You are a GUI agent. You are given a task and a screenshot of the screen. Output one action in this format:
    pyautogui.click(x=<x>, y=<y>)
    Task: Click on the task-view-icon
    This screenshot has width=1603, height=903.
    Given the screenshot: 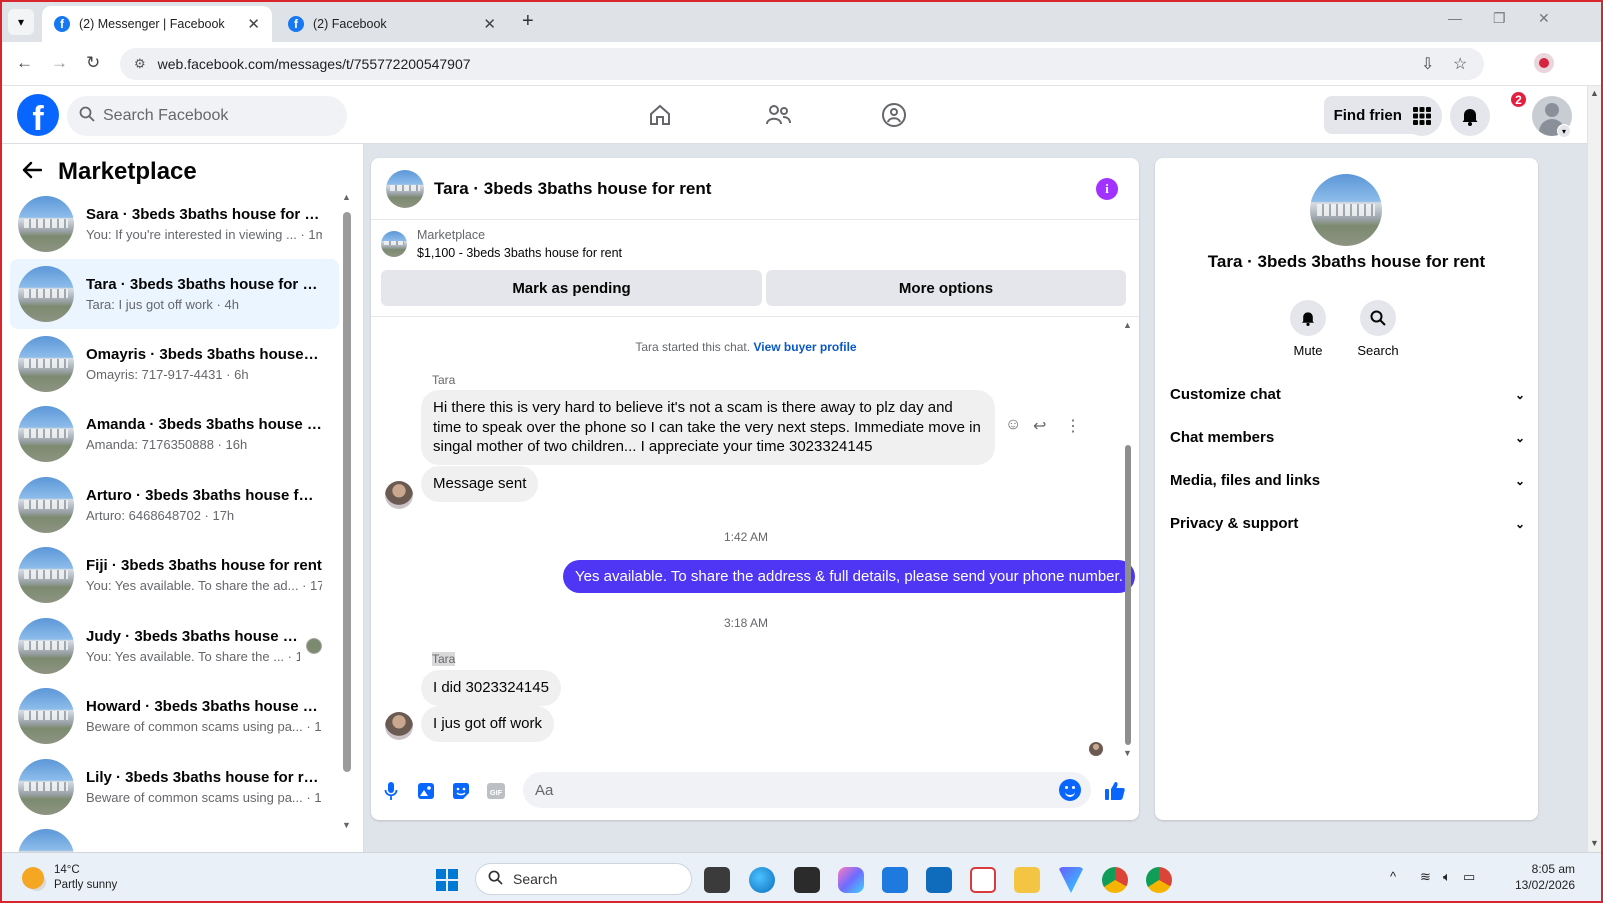 What is the action you would take?
    pyautogui.click(x=717, y=880)
    